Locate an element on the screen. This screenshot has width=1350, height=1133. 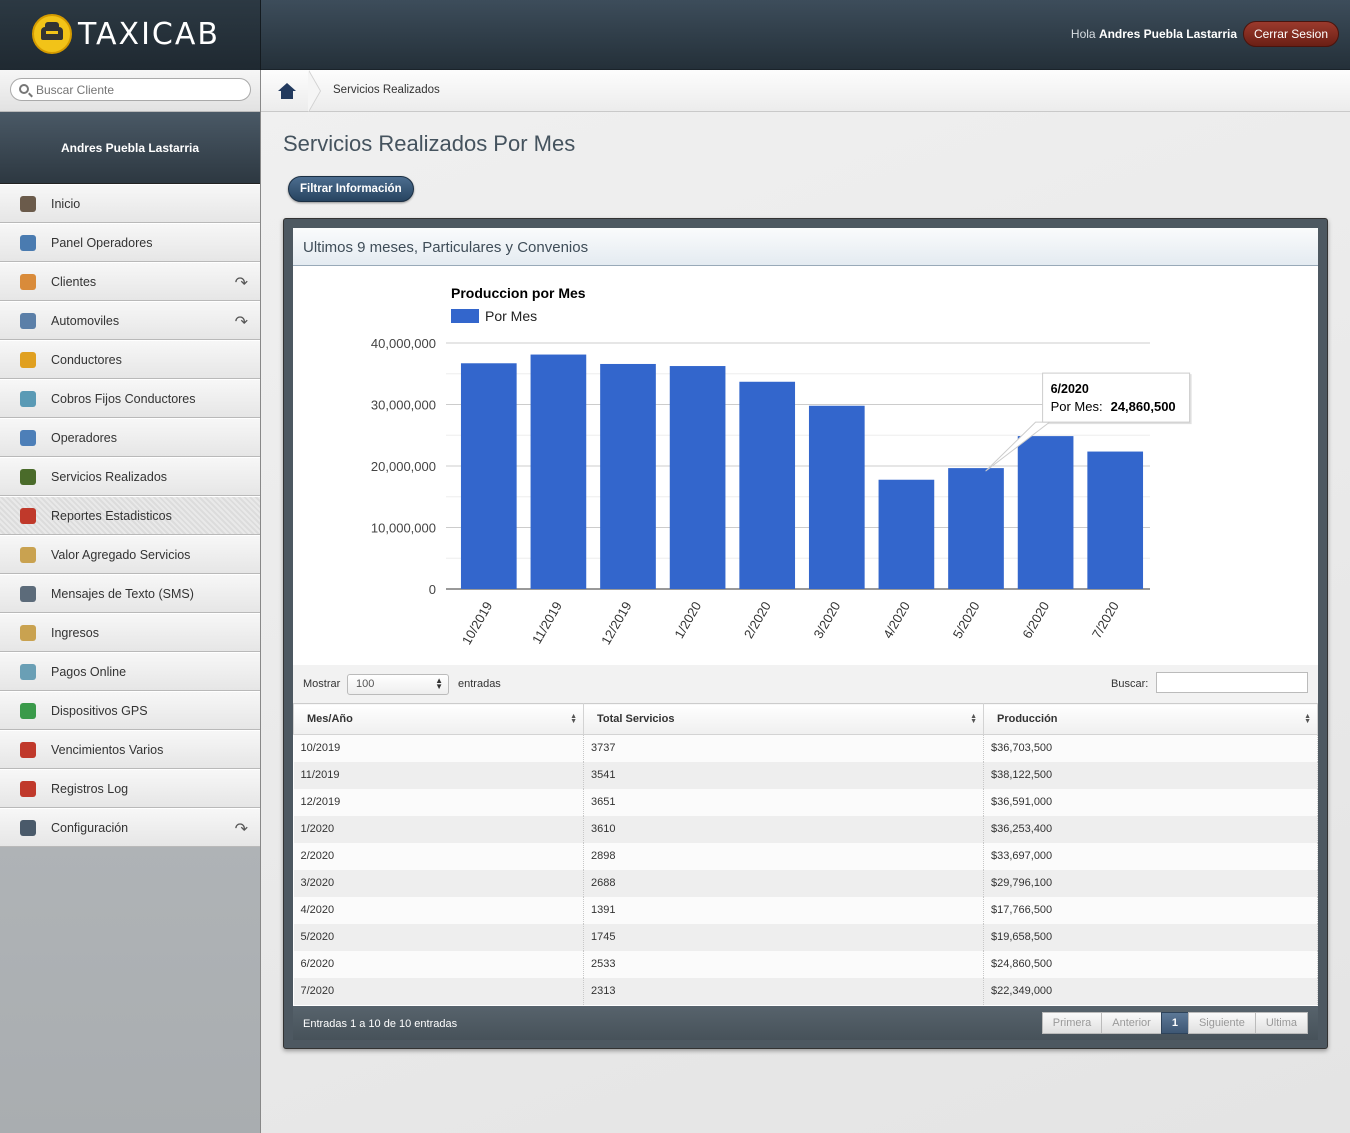
sidebar-item-registros-log: Registros Log is located at coordinates (130, 788).